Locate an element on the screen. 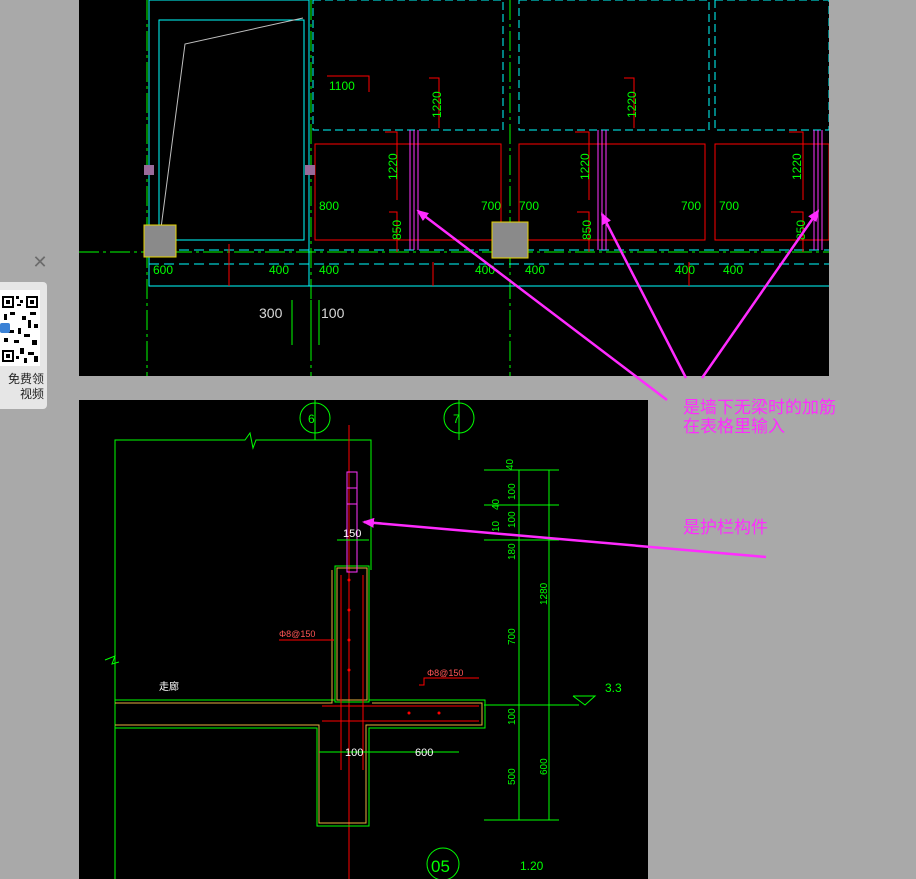  railing-note: 是护栏构件 is located at coordinates (725, 528).